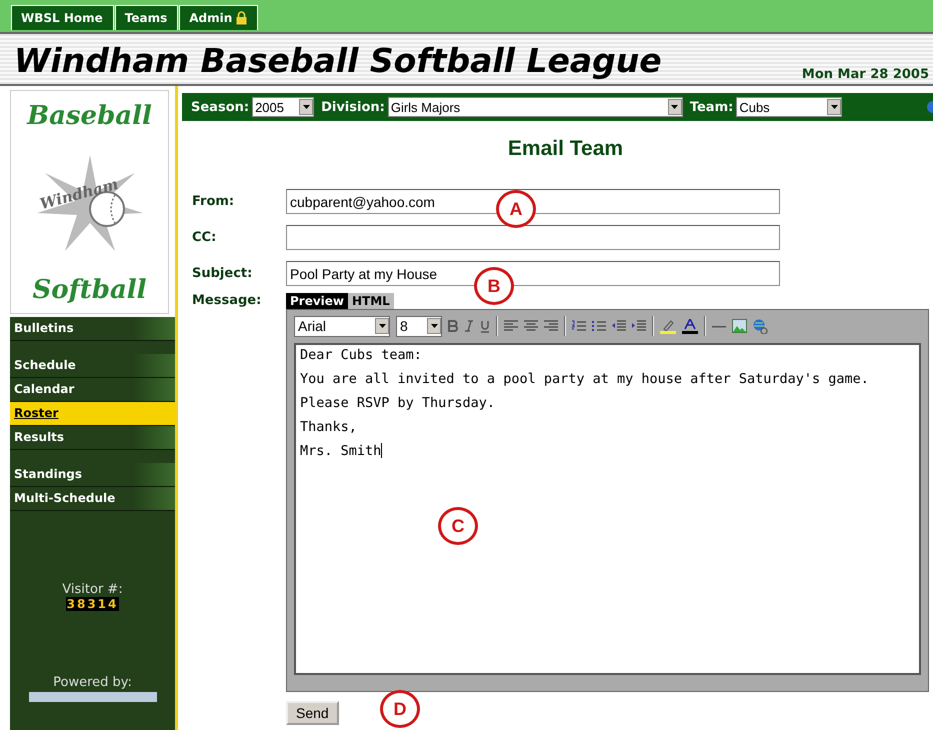  I want to click on sidebar-item: Bulletins, so click(92, 329).